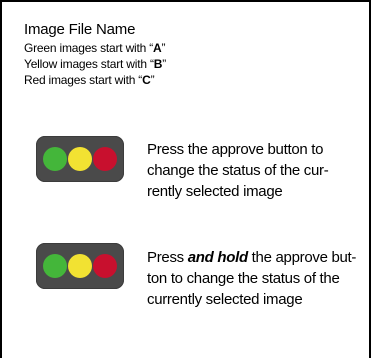  Describe the element at coordinates (217, 257) in the screenshot. I see `and-hold-emphasis: and hold` at that location.